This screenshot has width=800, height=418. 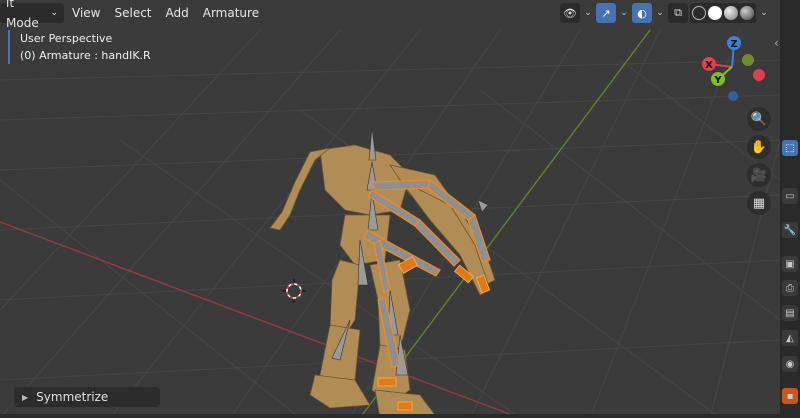 What do you see at coordinates (776, 43) in the screenshot?
I see `chevron-left-icon: ‹` at bounding box center [776, 43].